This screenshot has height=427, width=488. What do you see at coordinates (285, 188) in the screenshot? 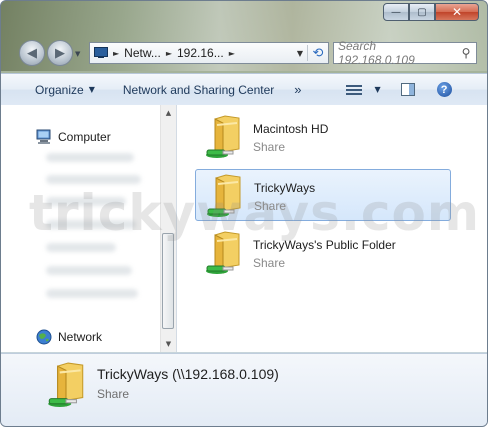
I see `item-name: TrickyWays` at bounding box center [285, 188].